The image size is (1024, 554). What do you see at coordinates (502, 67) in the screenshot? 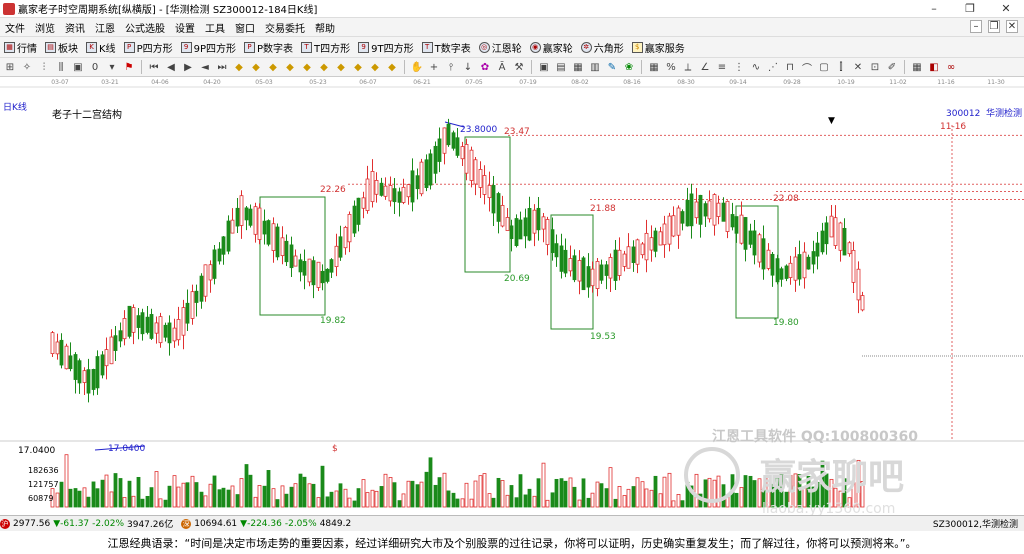
I see `text-icon: Ā` at bounding box center [502, 67].